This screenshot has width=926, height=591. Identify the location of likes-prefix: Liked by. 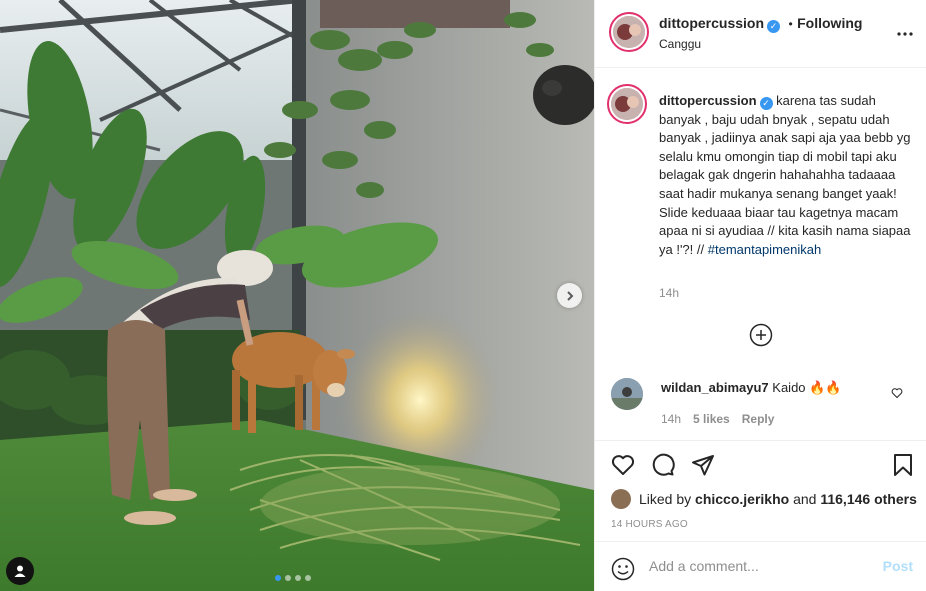
(665, 499).